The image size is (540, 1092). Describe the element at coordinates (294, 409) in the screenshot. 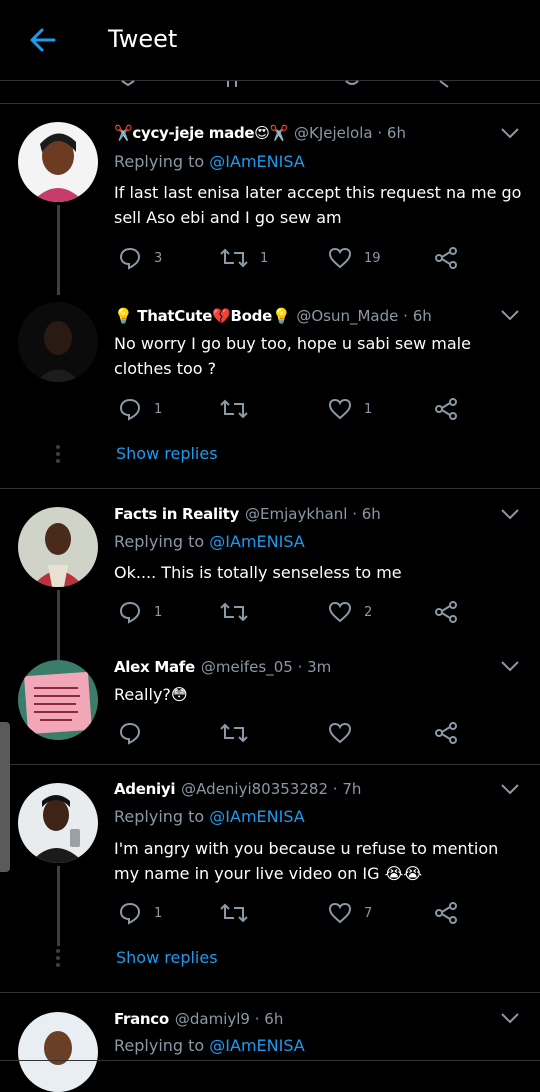

I see `action-bar: 1 1` at that location.